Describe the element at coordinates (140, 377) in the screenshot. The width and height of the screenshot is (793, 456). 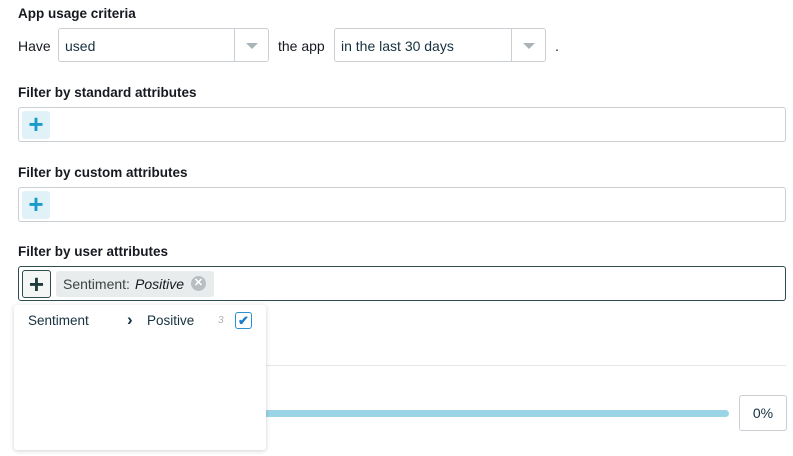
I see `attribute-dropdown: Sentiment › Positive 3 ✔` at that location.